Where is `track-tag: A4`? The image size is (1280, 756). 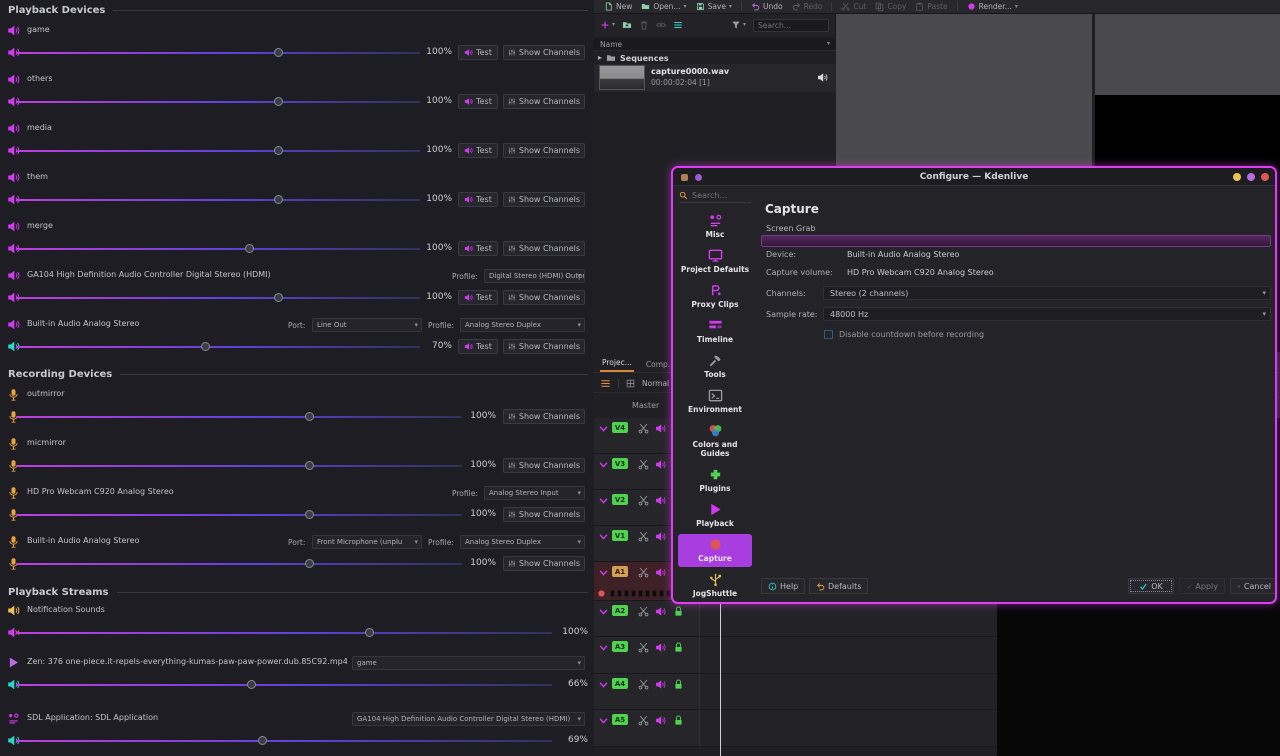 track-tag: A4 is located at coordinates (620, 683).